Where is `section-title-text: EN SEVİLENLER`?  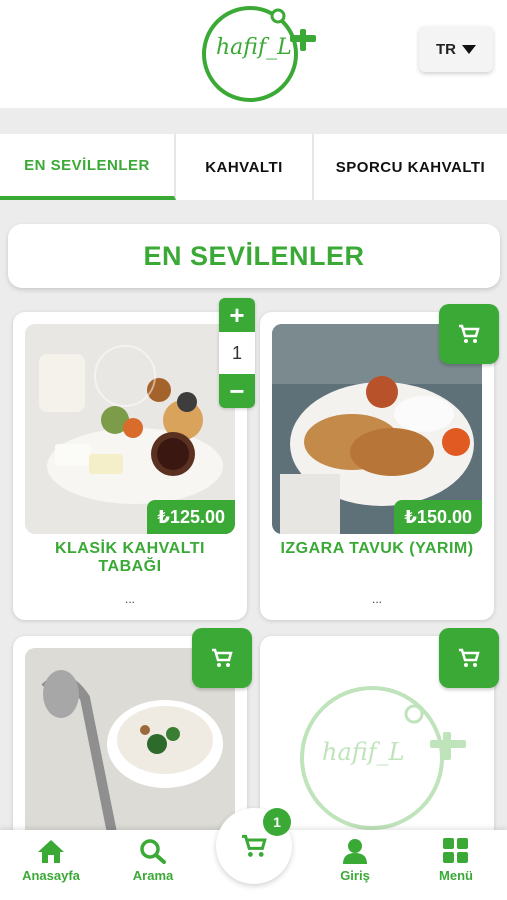 section-title-text: EN SEVİLENLER is located at coordinates (254, 255).